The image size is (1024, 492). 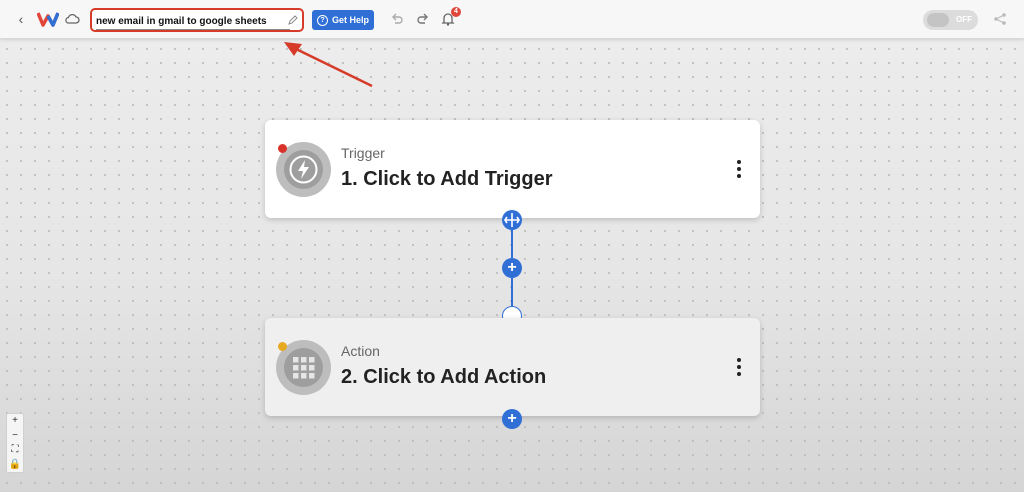 I want to click on get-help-button: ? Get Help, so click(x=343, y=20).